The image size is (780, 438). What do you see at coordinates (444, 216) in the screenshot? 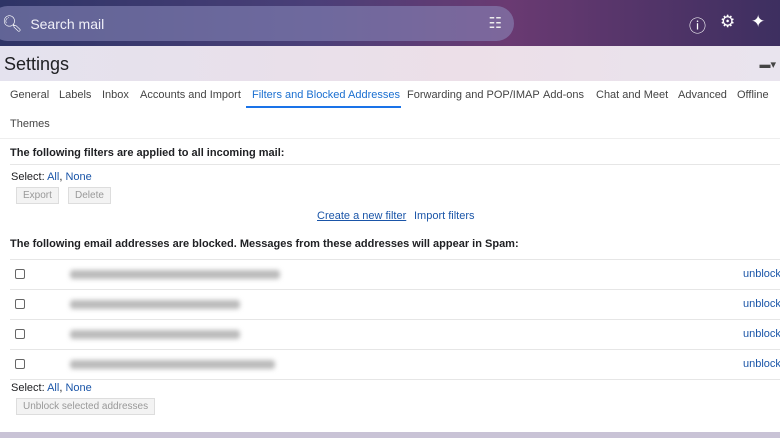
I see `import-filters-link: Import filters` at bounding box center [444, 216].